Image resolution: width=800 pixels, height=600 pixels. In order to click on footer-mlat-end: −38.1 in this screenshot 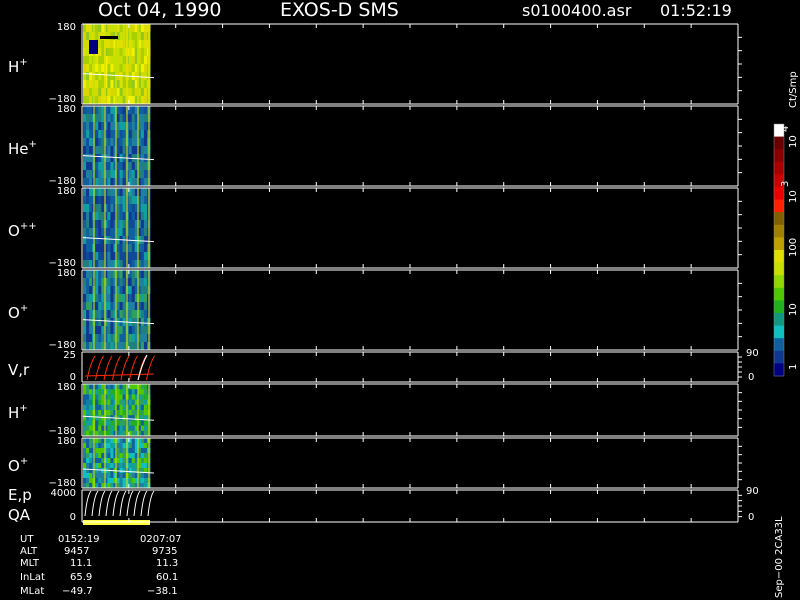, I will do `click(162, 591)`.